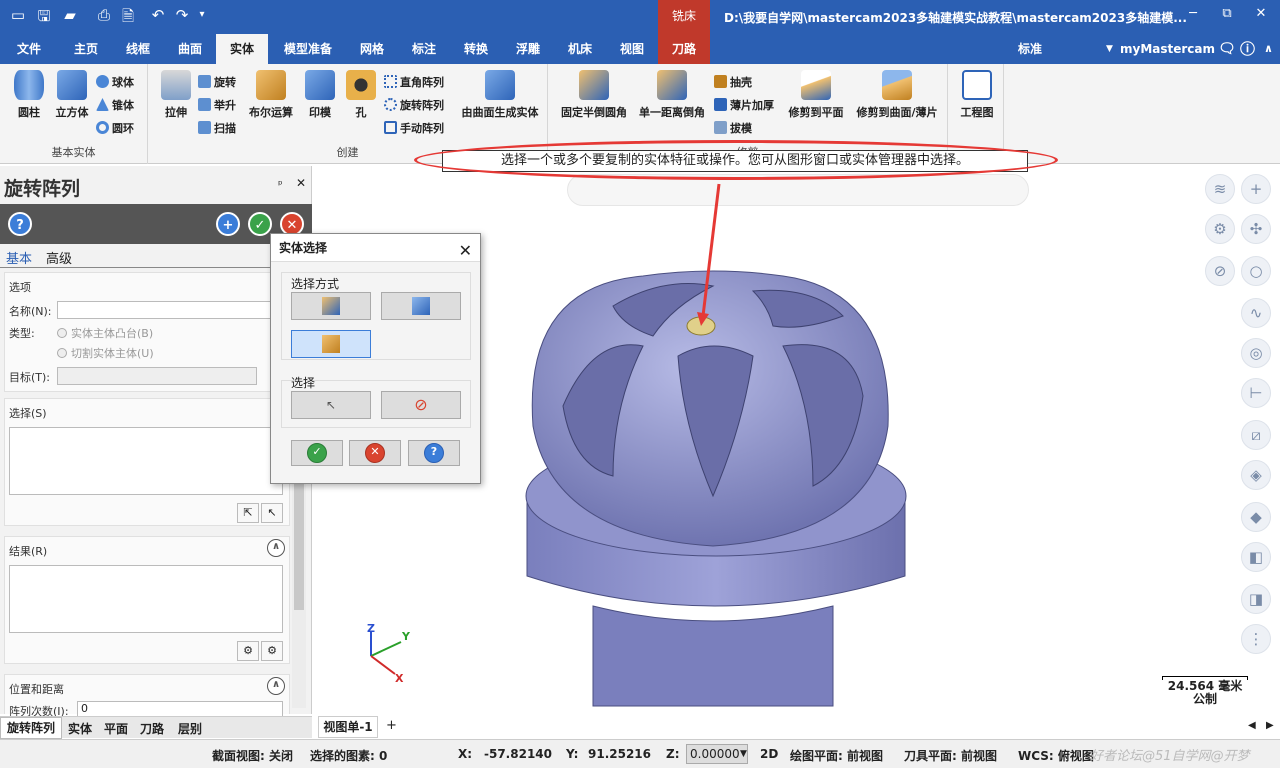 The height and width of the screenshot is (768, 1280). What do you see at coordinates (684, 49) in the screenshot?
I see `tab-toolpaths: 刀路` at bounding box center [684, 49].